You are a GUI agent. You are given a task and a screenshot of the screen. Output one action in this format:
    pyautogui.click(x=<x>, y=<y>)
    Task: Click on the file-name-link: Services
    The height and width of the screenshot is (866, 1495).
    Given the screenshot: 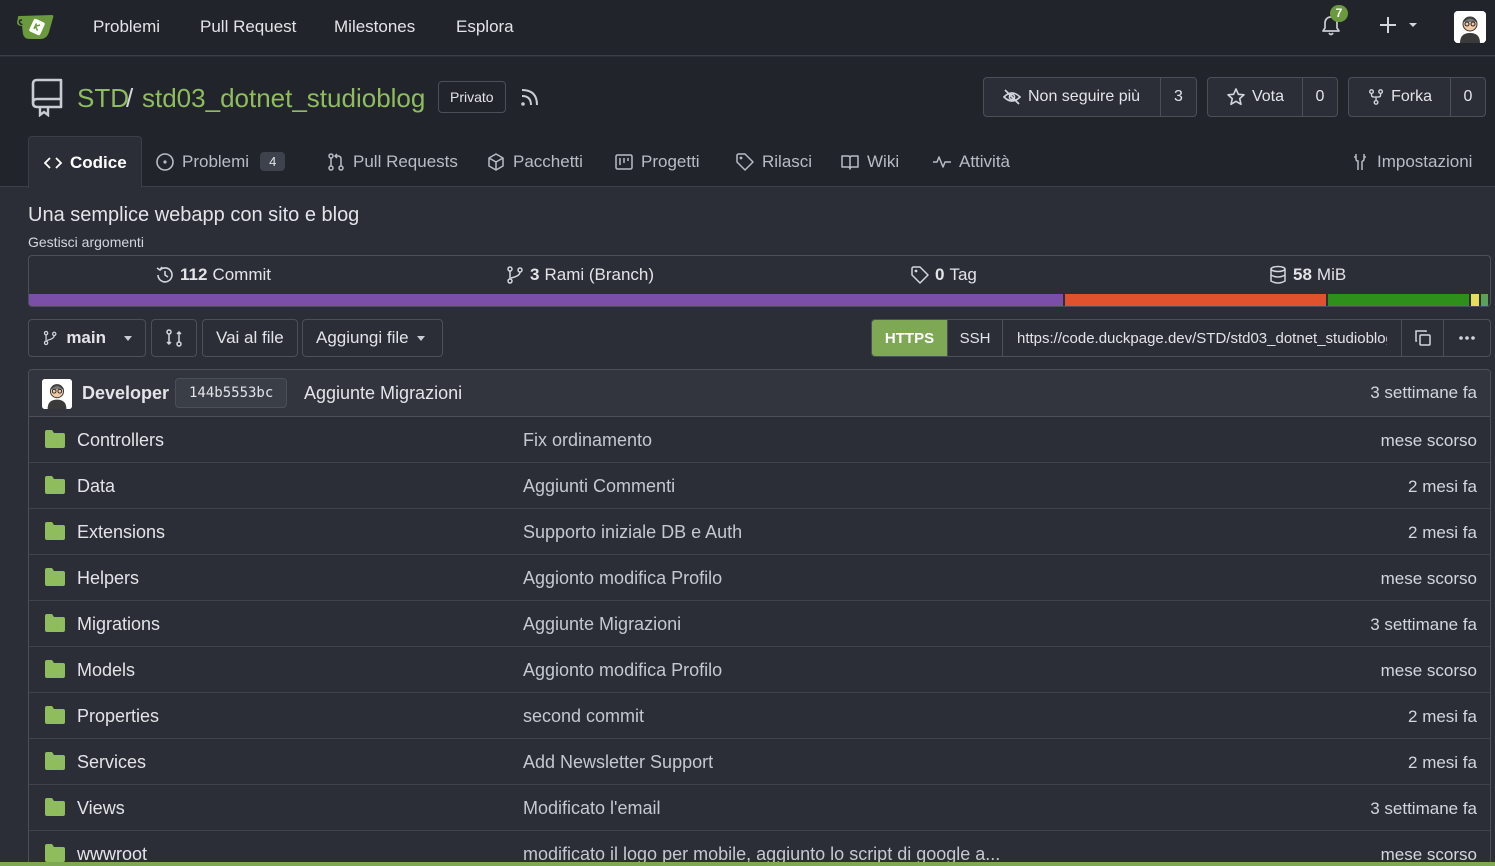 What is the action you would take?
    pyautogui.click(x=111, y=762)
    